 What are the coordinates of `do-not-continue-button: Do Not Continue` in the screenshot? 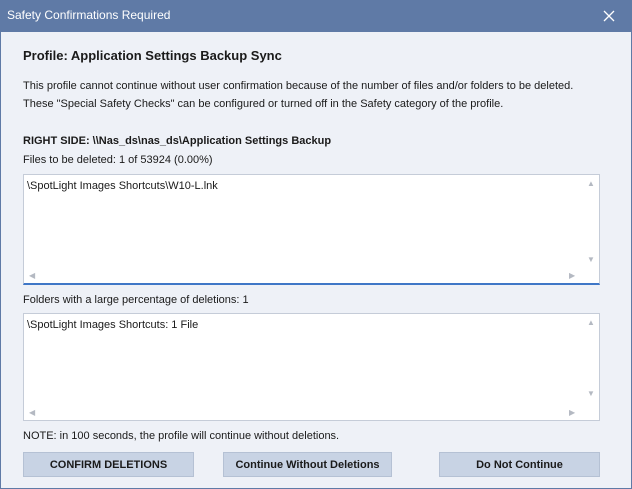 It's located at (519, 464).